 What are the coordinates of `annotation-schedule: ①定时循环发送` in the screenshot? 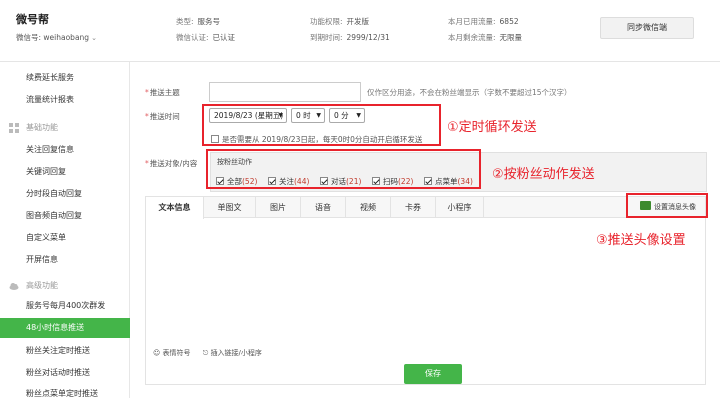 It's located at (492, 127).